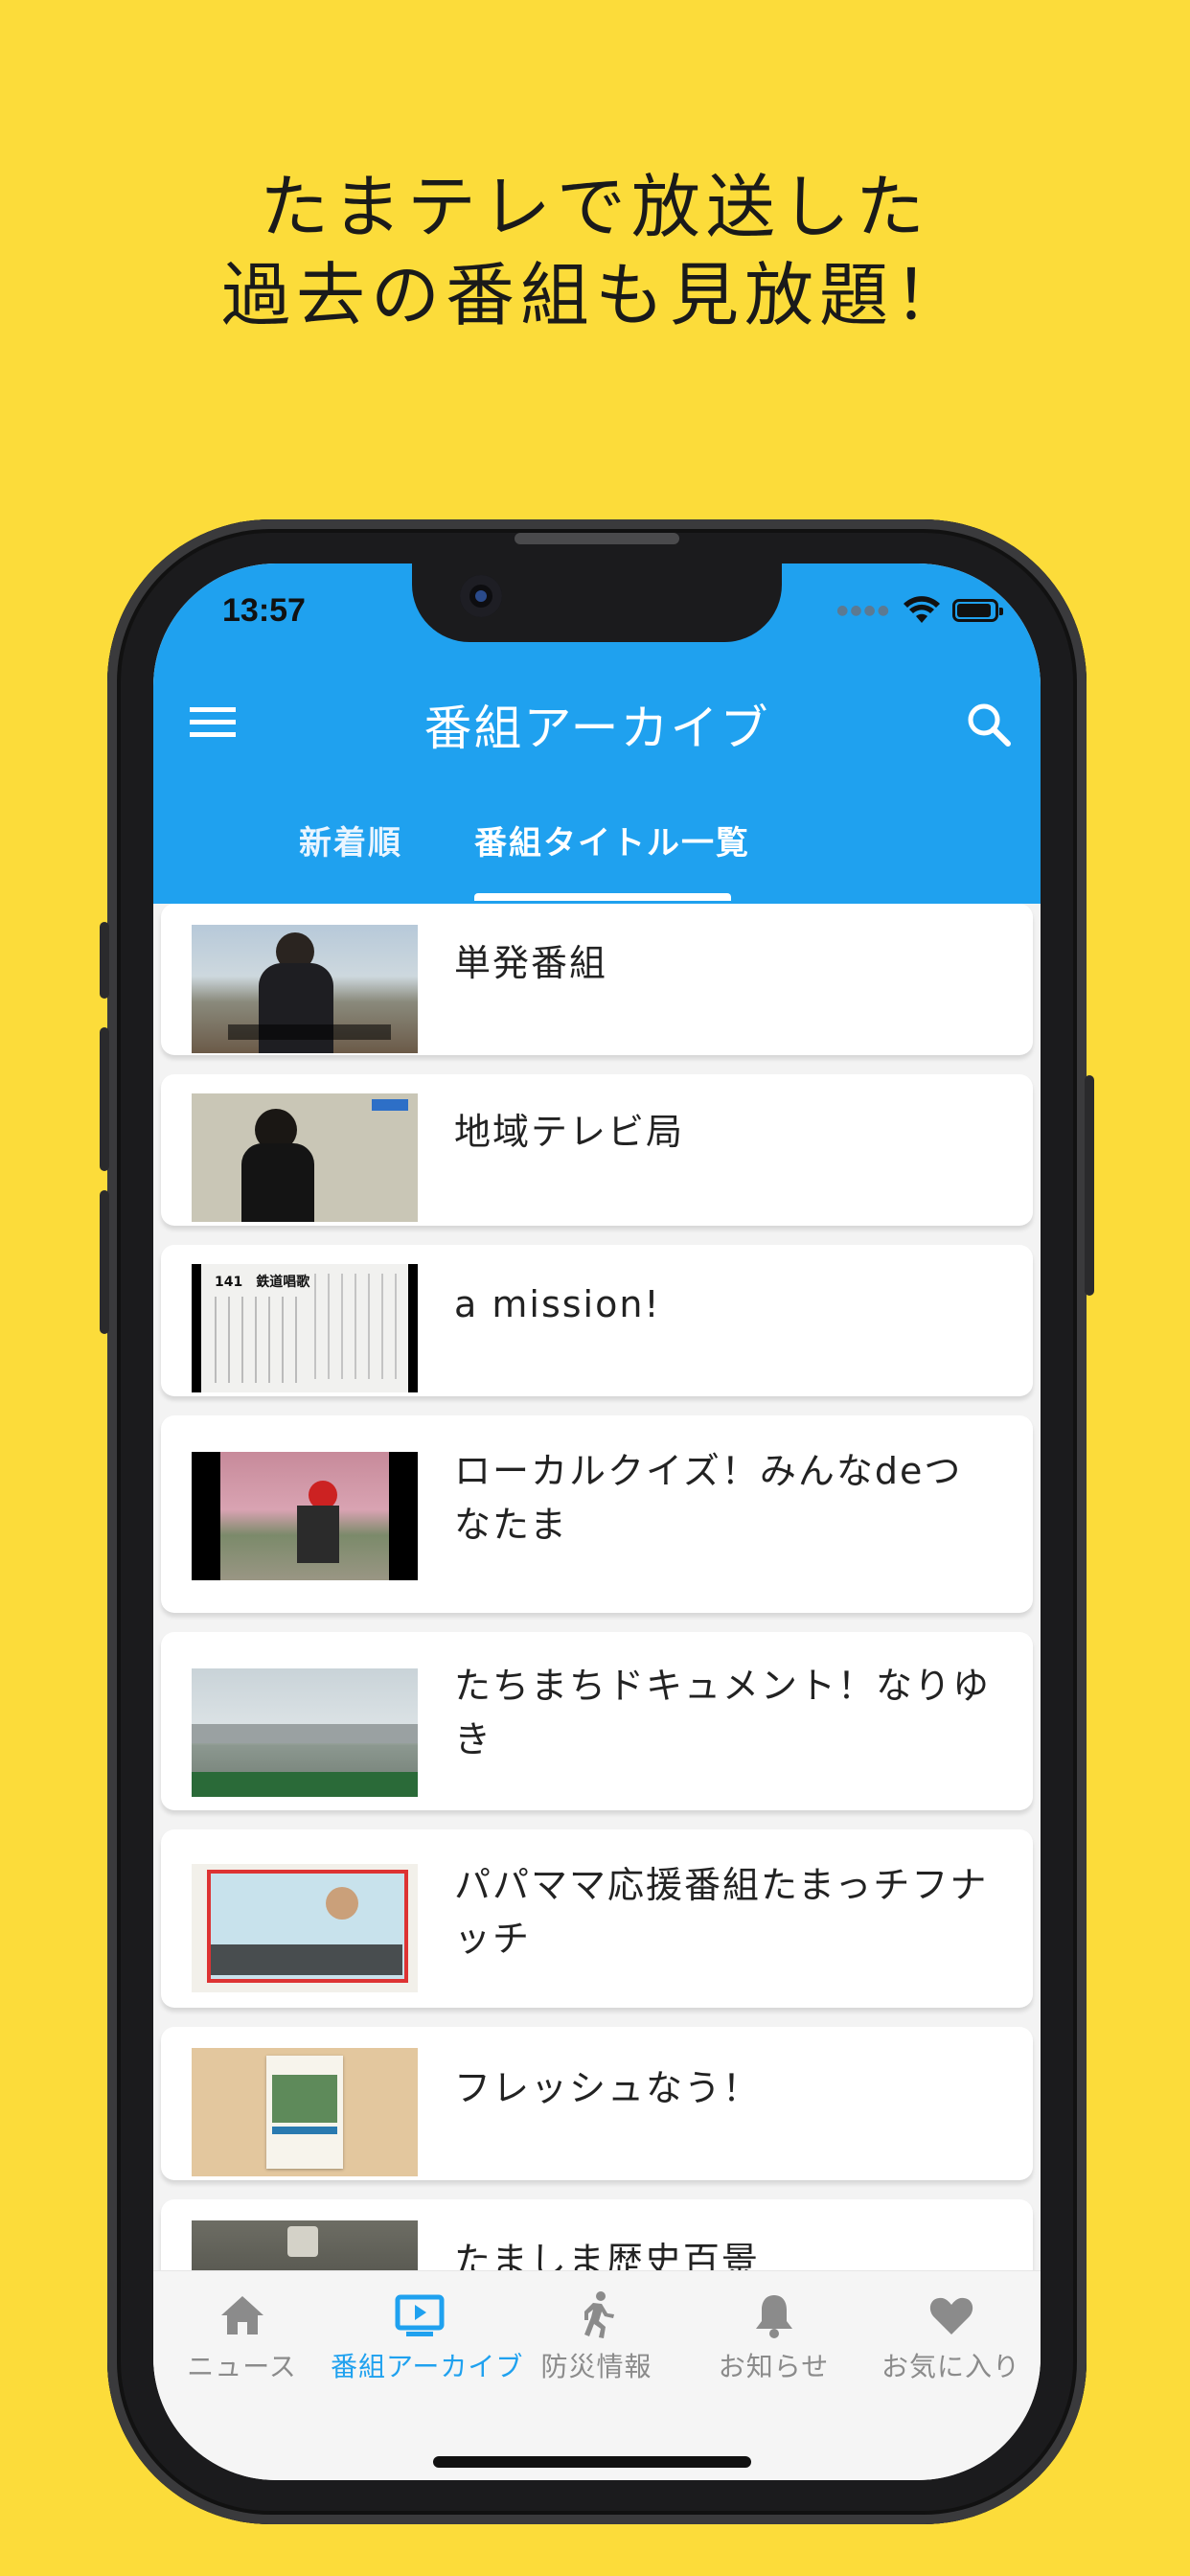 The width and height of the screenshot is (1190, 2576). What do you see at coordinates (723, 1713) in the screenshot?
I see `program-title: たちまちドキュメント！なりゆき` at bounding box center [723, 1713].